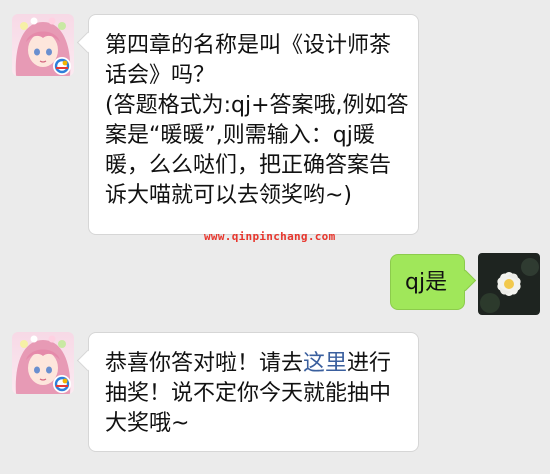 The image size is (550, 474). What do you see at coordinates (204, 363) in the screenshot?
I see `message-text: 恭喜你答对啦！请去` at bounding box center [204, 363].